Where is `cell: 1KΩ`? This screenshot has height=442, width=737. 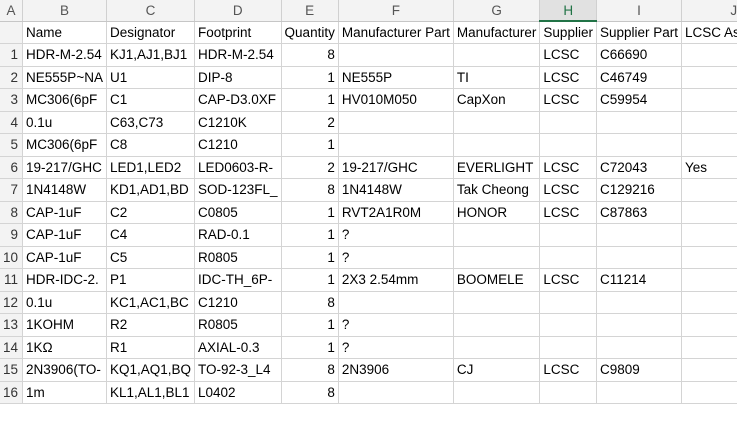
cell: 1KΩ is located at coordinates (64, 347).